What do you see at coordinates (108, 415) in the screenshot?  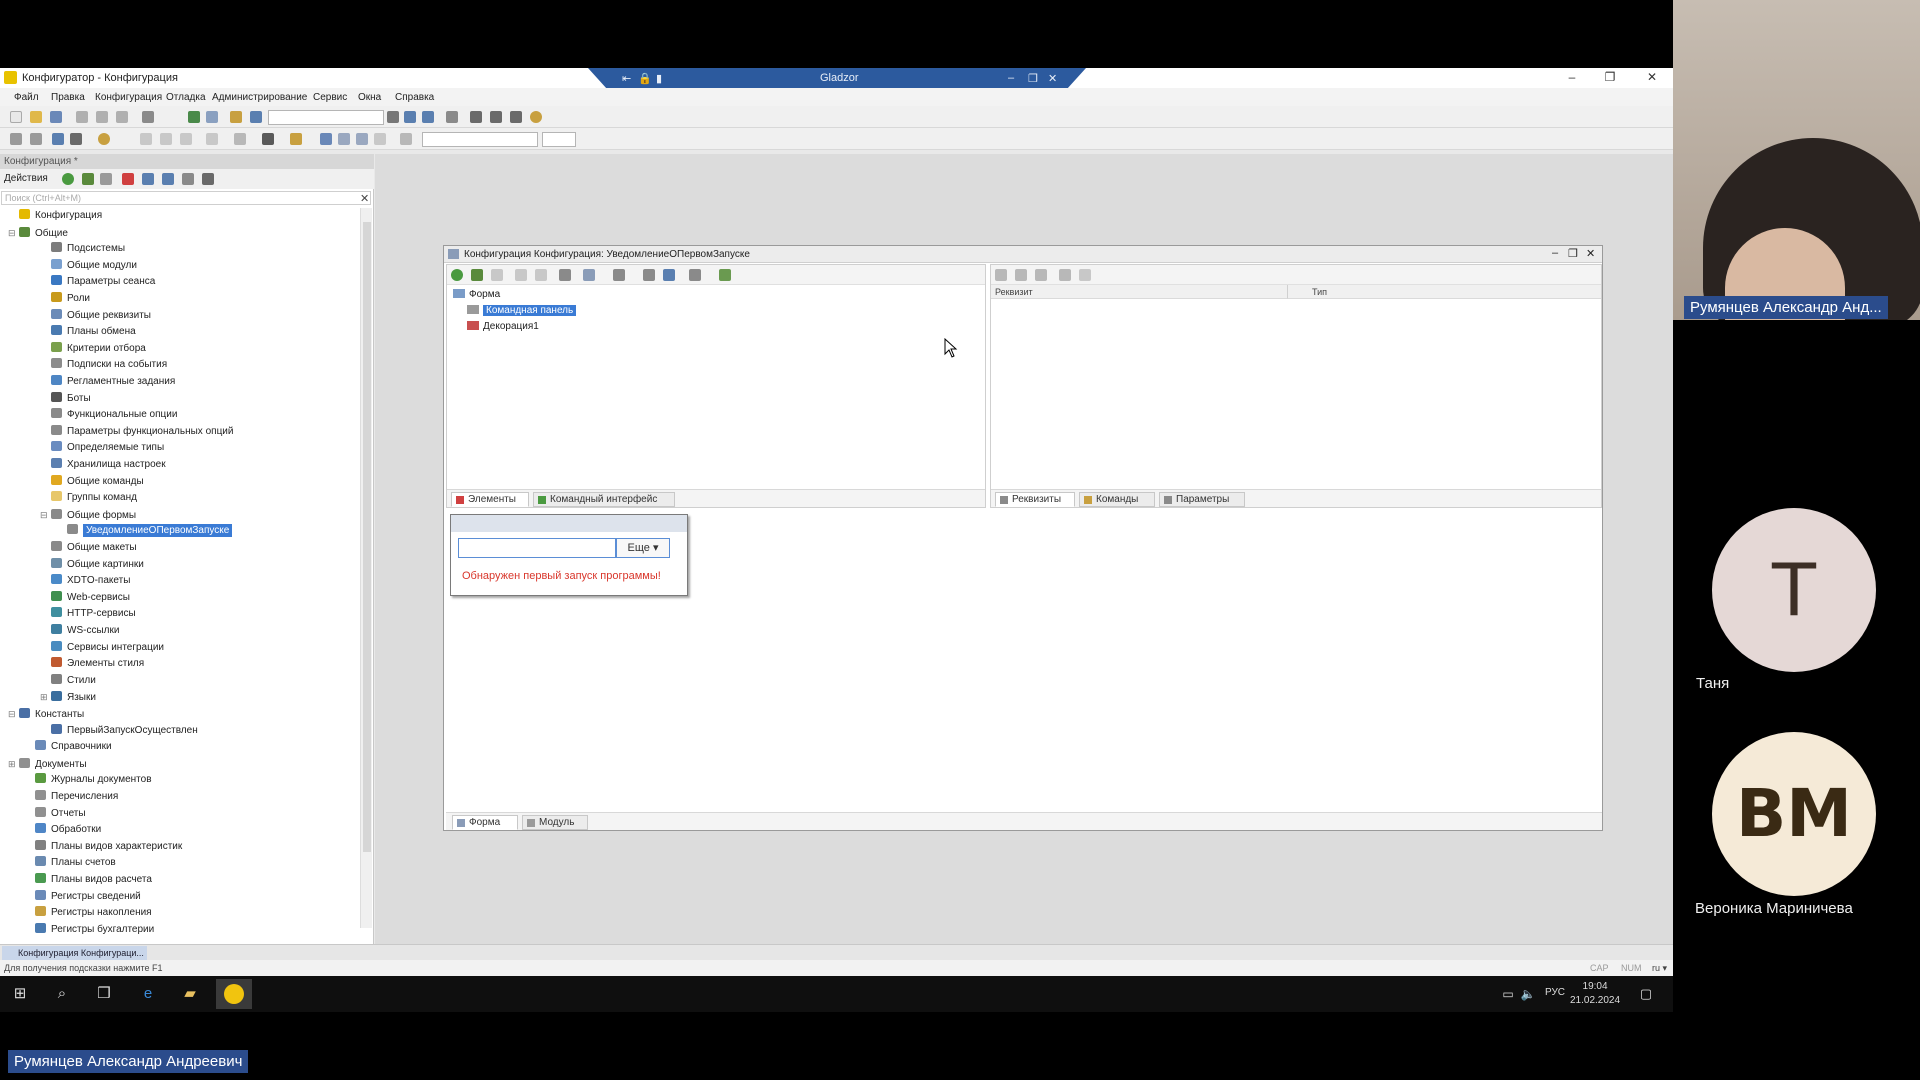 I see `tree-item: Функциональные опции` at bounding box center [108, 415].